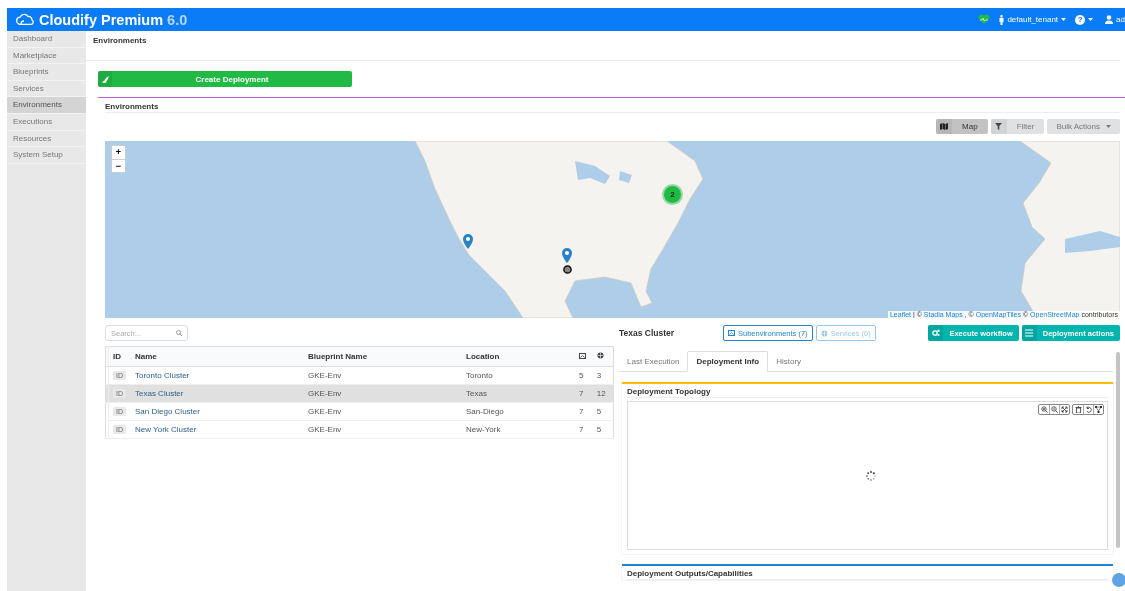 Image resolution: width=1125 pixels, height=591 pixels. What do you see at coordinates (1109, 19) in the screenshot?
I see `user-icon` at bounding box center [1109, 19].